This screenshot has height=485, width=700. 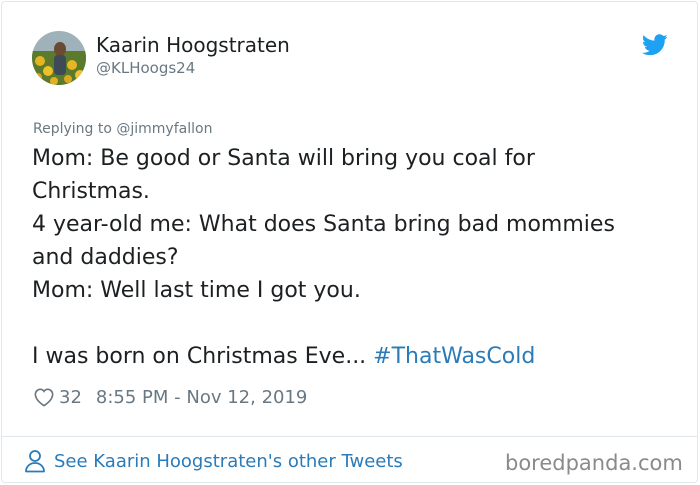 I want to click on reply-context: Replying to @jimmyfallon, so click(x=123, y=129).